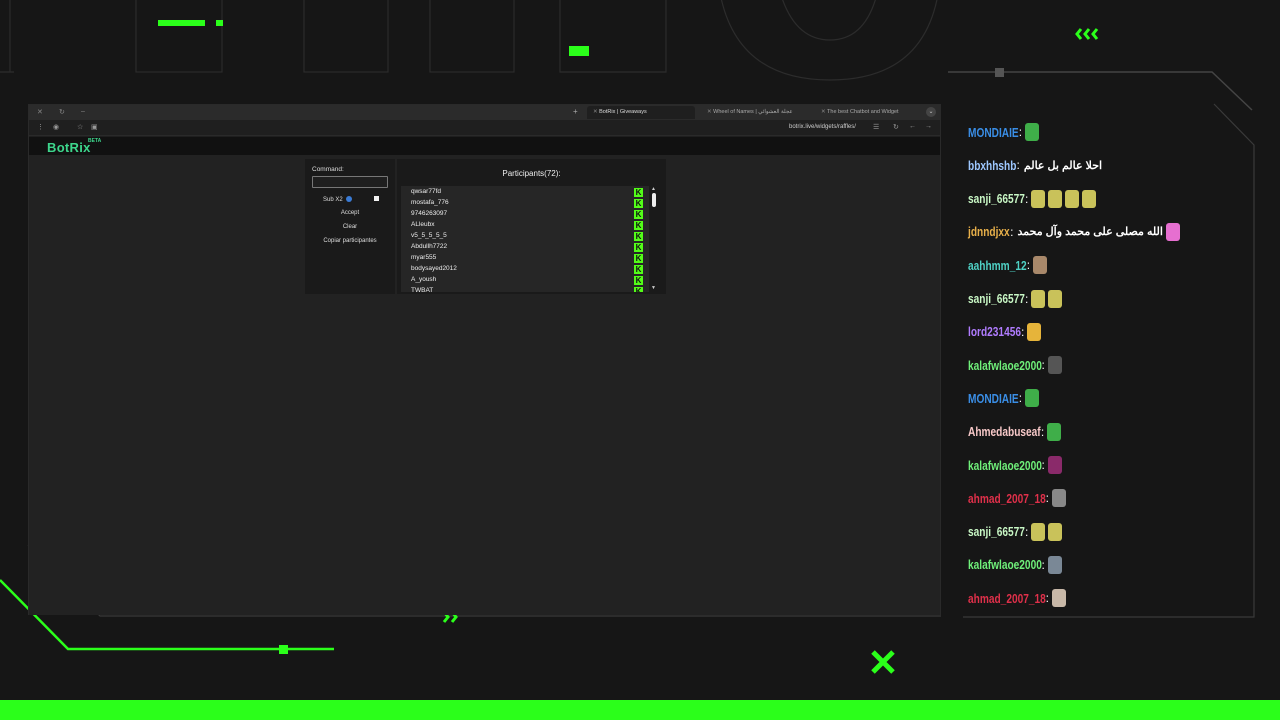 The height and width of the screenshot is (720, 1280). Describe the element at coordinates (62, 112) in the screenshot. I see `reload-window-icon: ↻` at that location.